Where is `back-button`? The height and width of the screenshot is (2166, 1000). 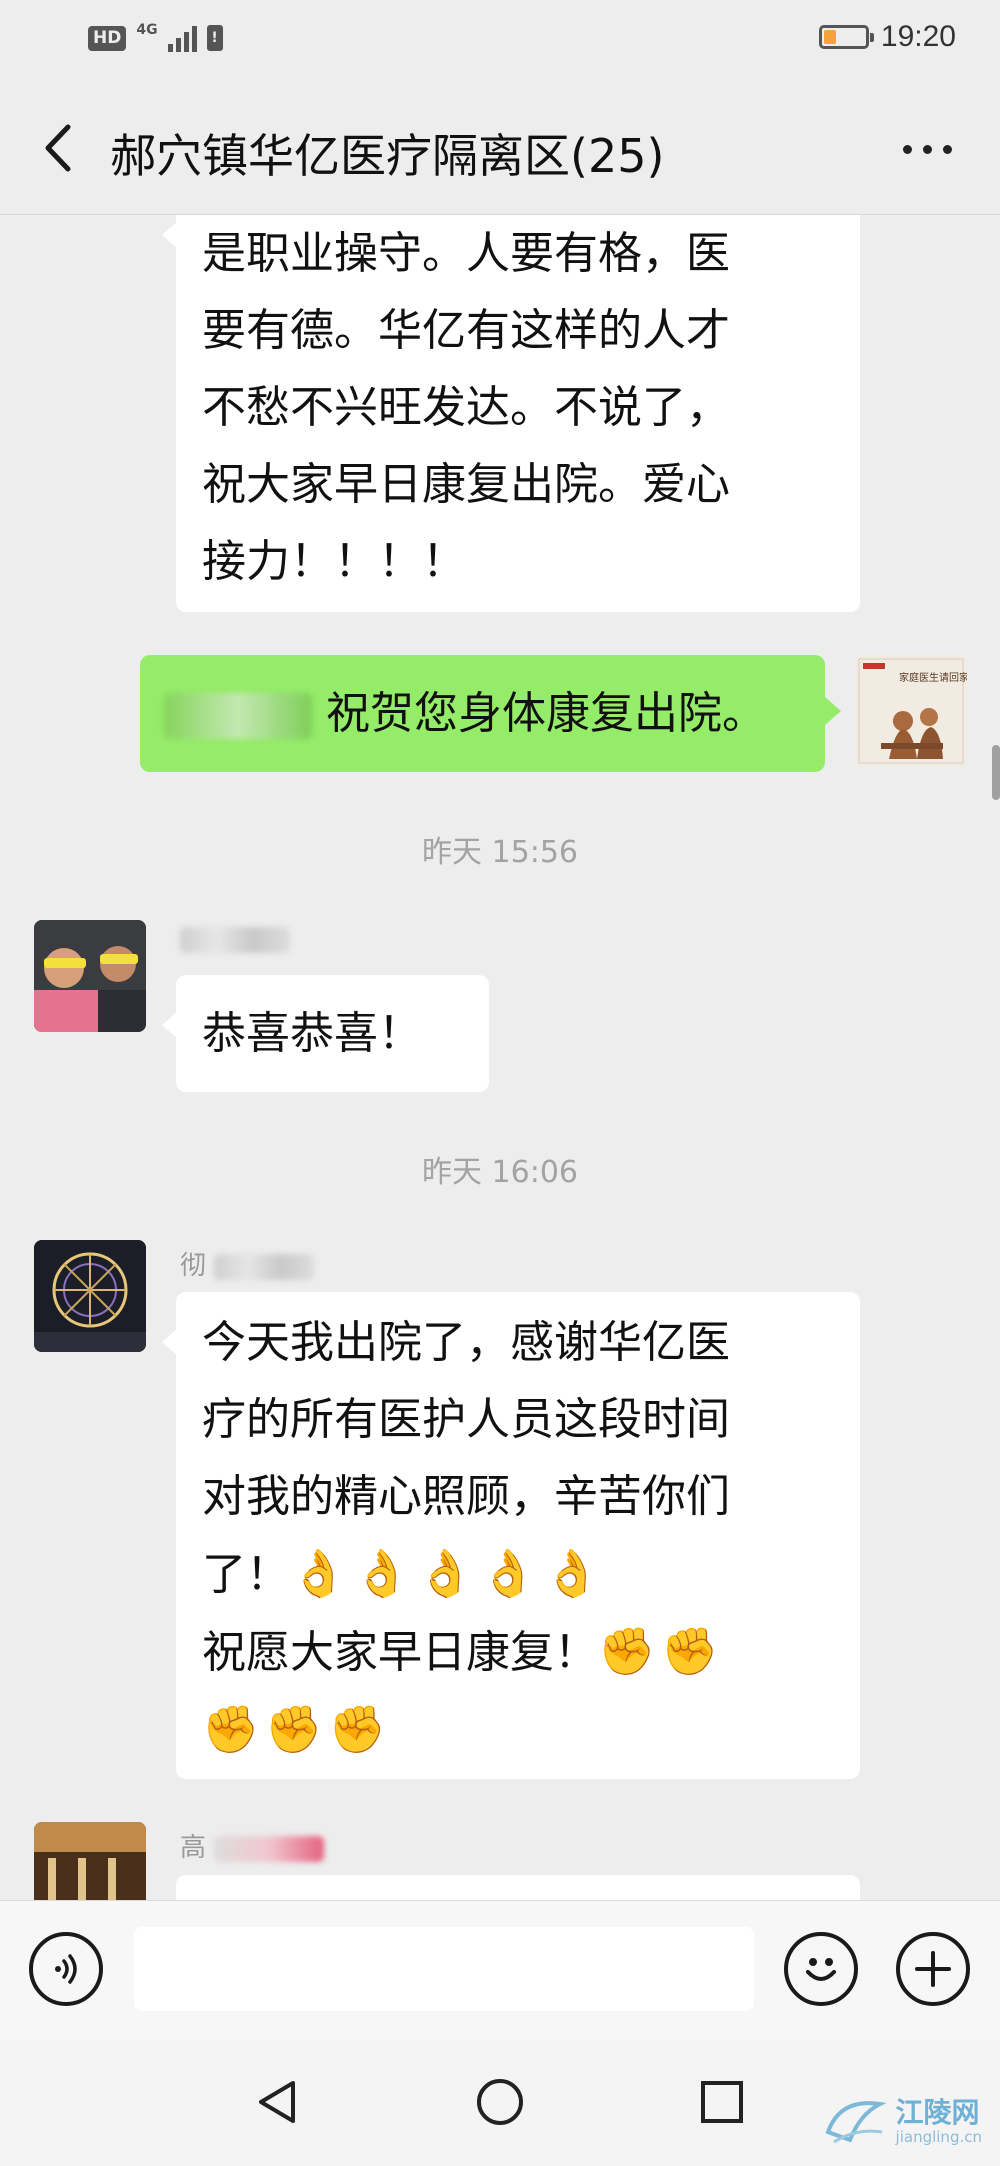 back-button is located at coordinates (57, 148).